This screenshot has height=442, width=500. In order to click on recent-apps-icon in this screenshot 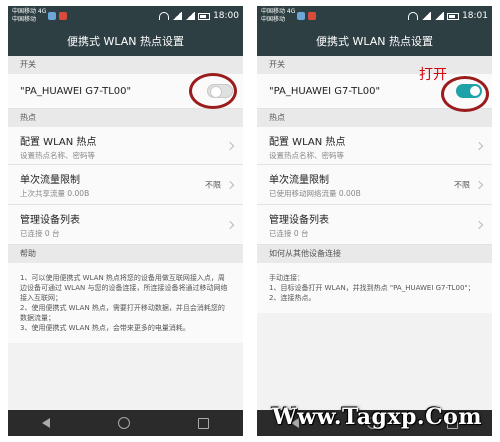, I will do `click(203, 423)`.